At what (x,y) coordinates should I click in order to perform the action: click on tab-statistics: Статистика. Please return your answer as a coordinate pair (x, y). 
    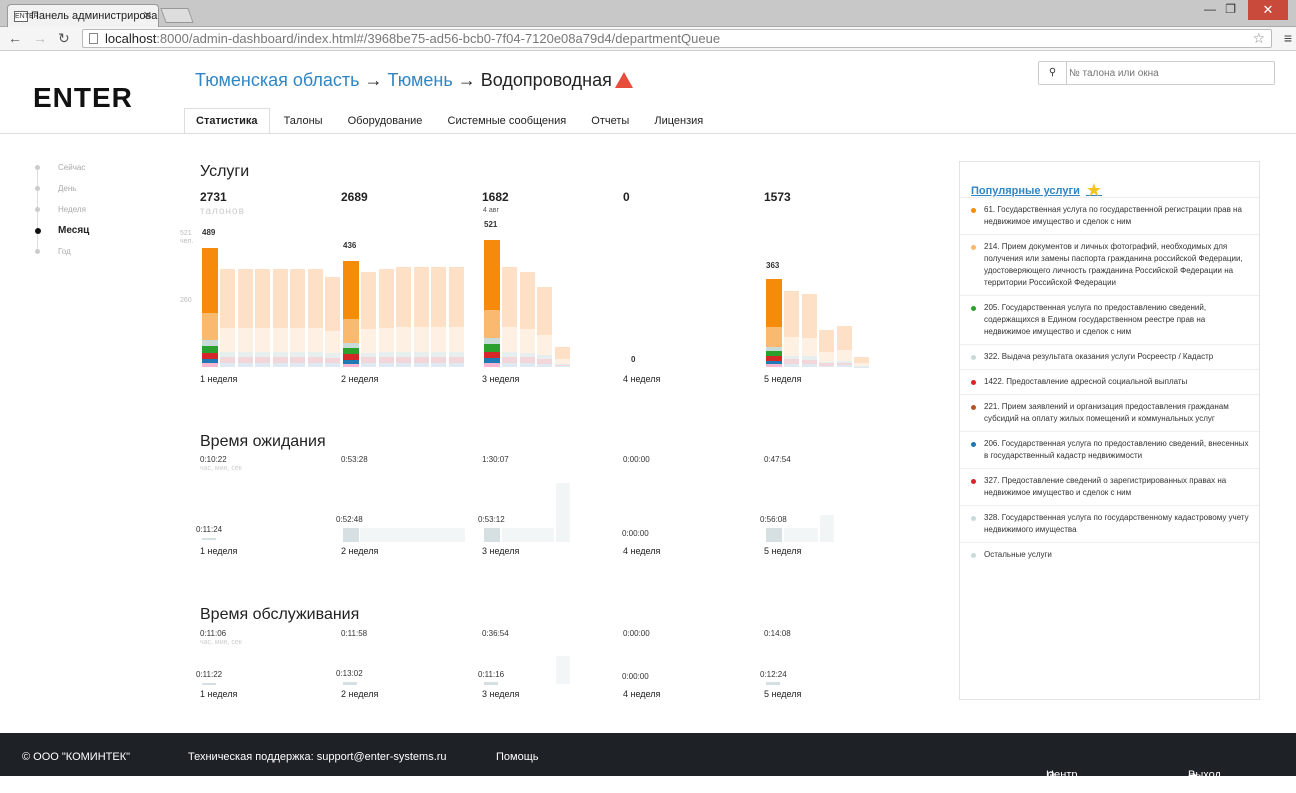
    Looking at the image, I should click on (227, 121).